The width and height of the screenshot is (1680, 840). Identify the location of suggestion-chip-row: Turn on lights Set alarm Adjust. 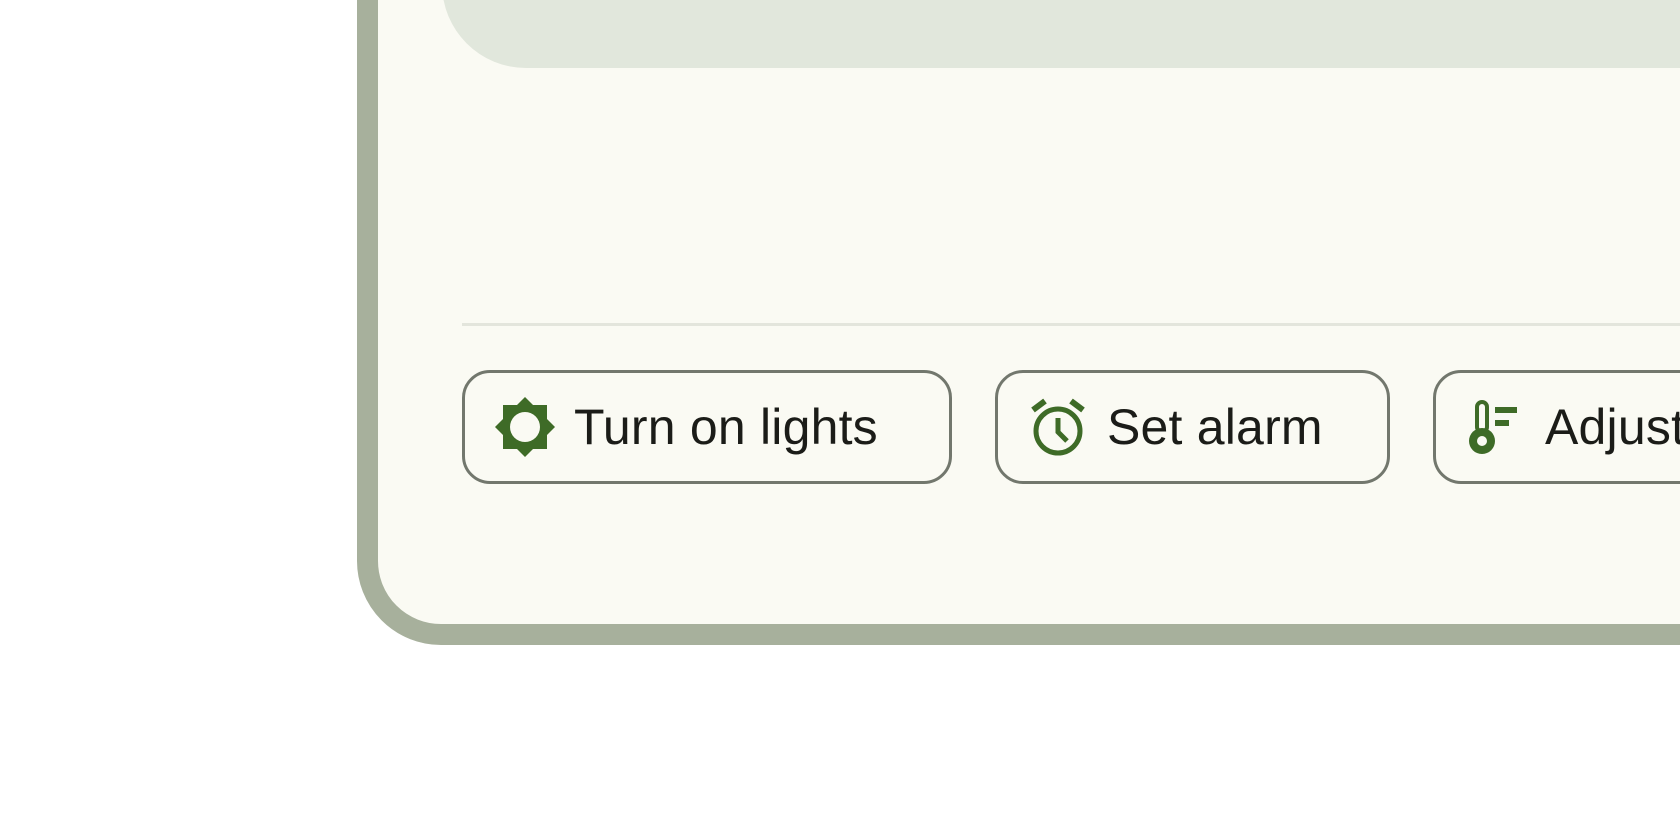
(1071, 427).